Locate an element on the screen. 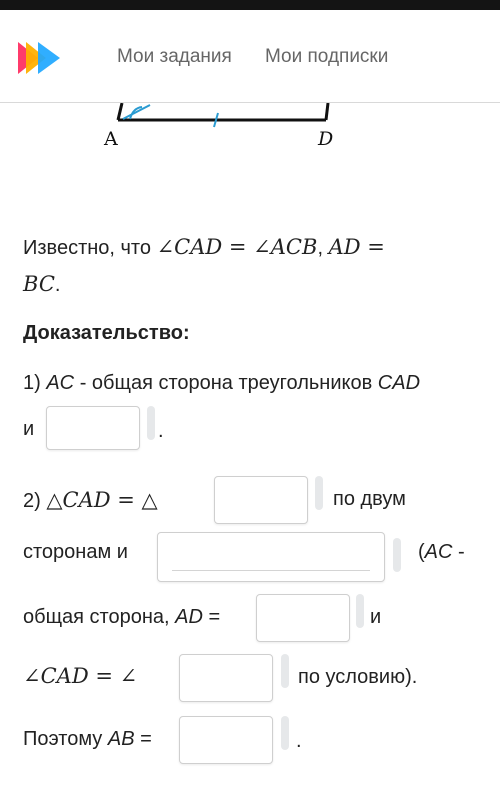 The width and height of the screenshot is (500, 790). given-line-2: BC. is located at coordinates (41, 284).